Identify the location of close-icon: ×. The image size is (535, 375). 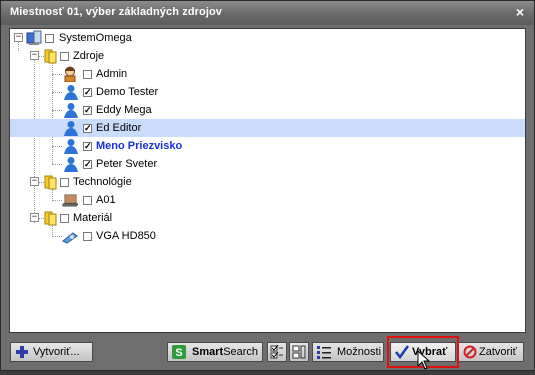
(520, 12).